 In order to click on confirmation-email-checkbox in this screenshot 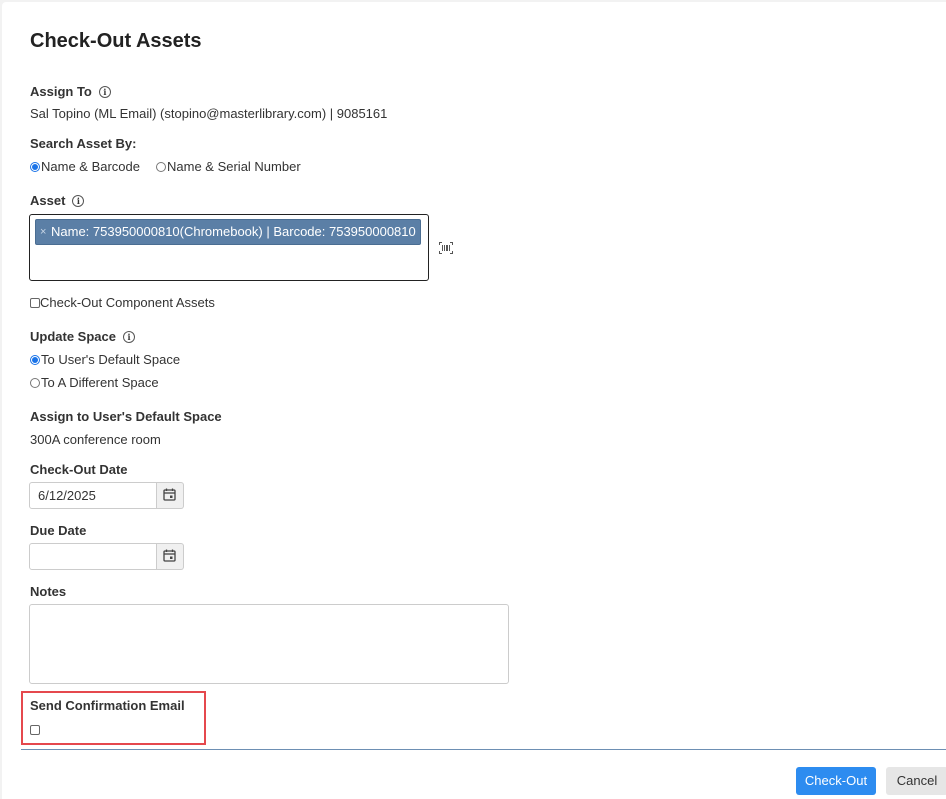, I will do `click(35, 730)`.